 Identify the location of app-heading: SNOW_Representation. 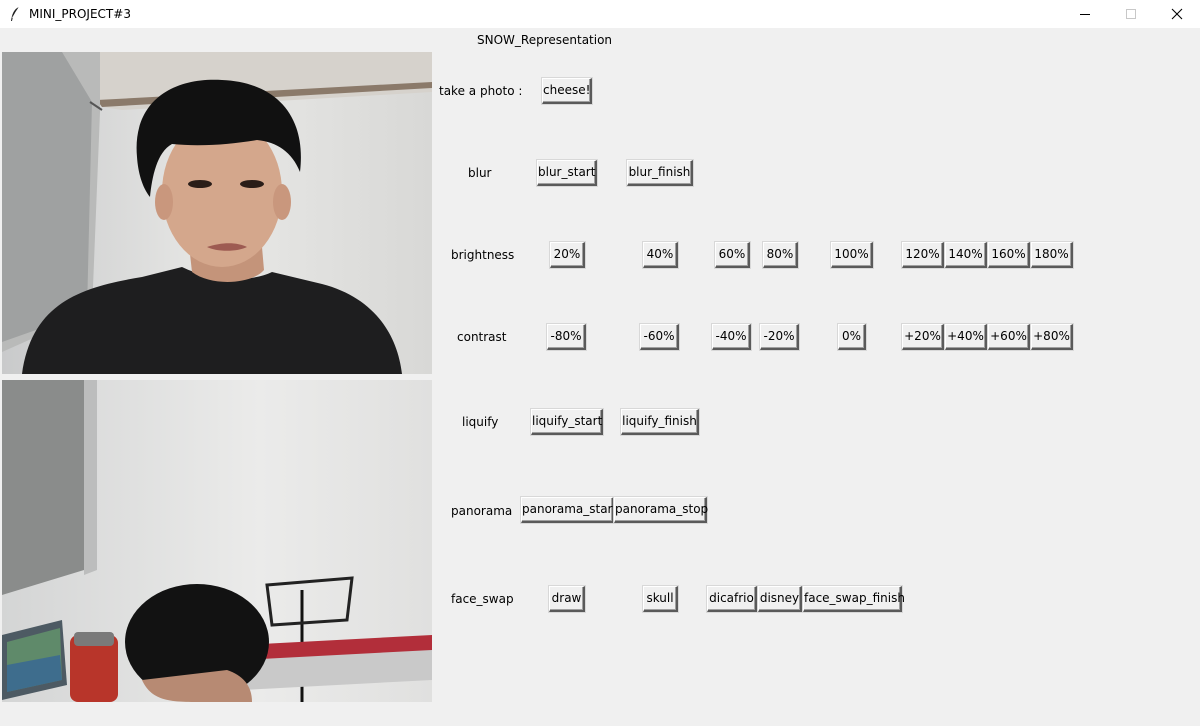
(545, 40).